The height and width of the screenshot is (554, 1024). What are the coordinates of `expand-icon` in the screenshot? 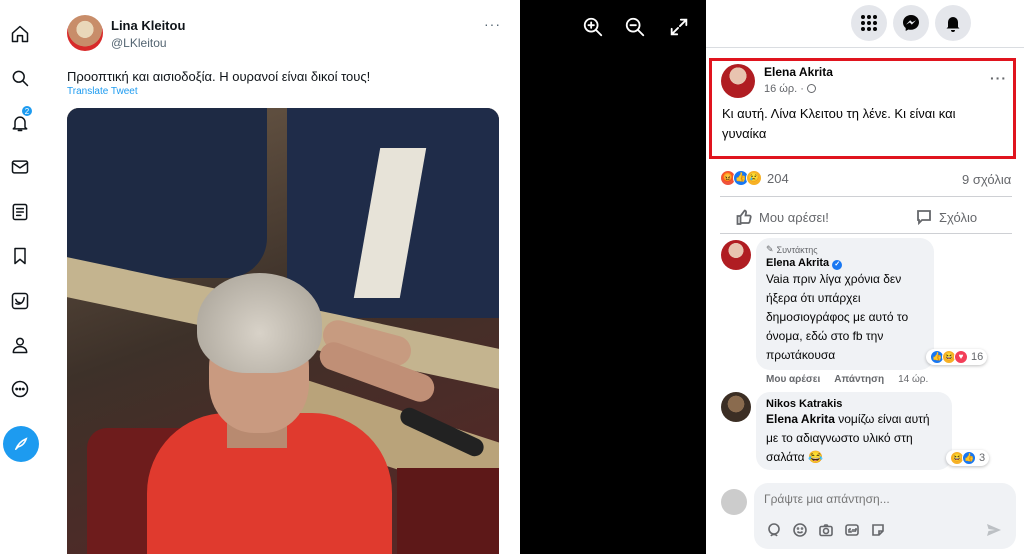 It's located at (680, 28).